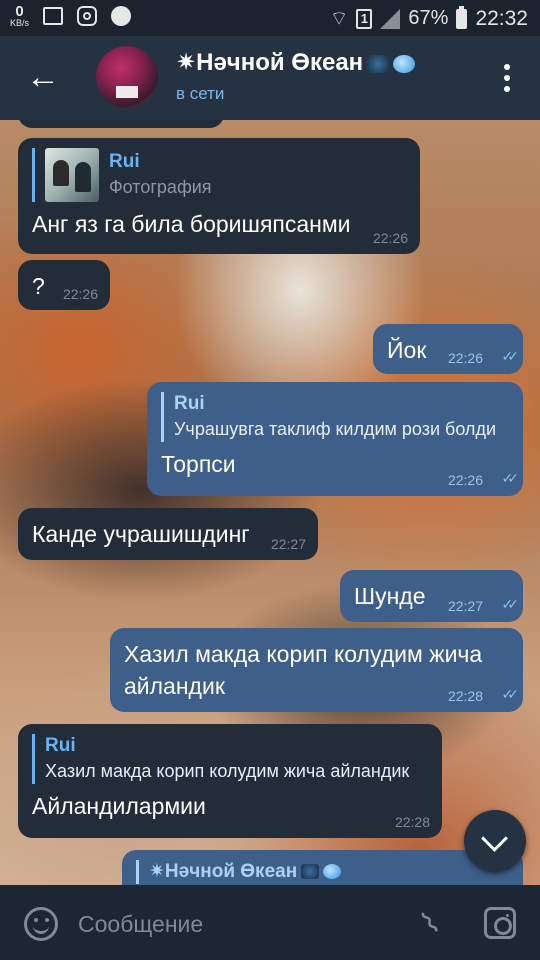 The image size is (540, 960). I want to click on back-arrow-icon: ←, so click(43, 77).